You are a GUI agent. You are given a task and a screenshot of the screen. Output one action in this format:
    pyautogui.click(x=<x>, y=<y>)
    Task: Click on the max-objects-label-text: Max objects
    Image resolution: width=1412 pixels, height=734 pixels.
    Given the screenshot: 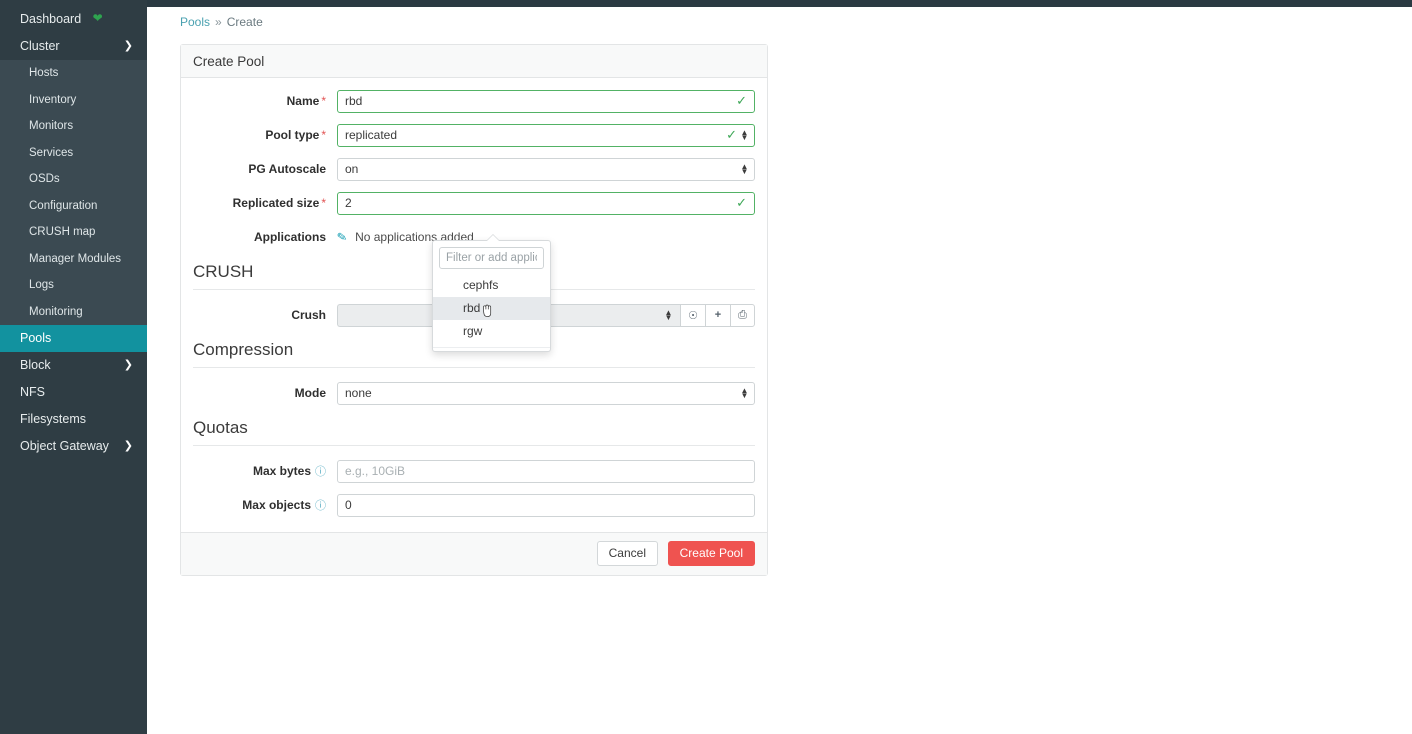 What is the action you would take?
    pyautogui.click(x=276, y=505)
    